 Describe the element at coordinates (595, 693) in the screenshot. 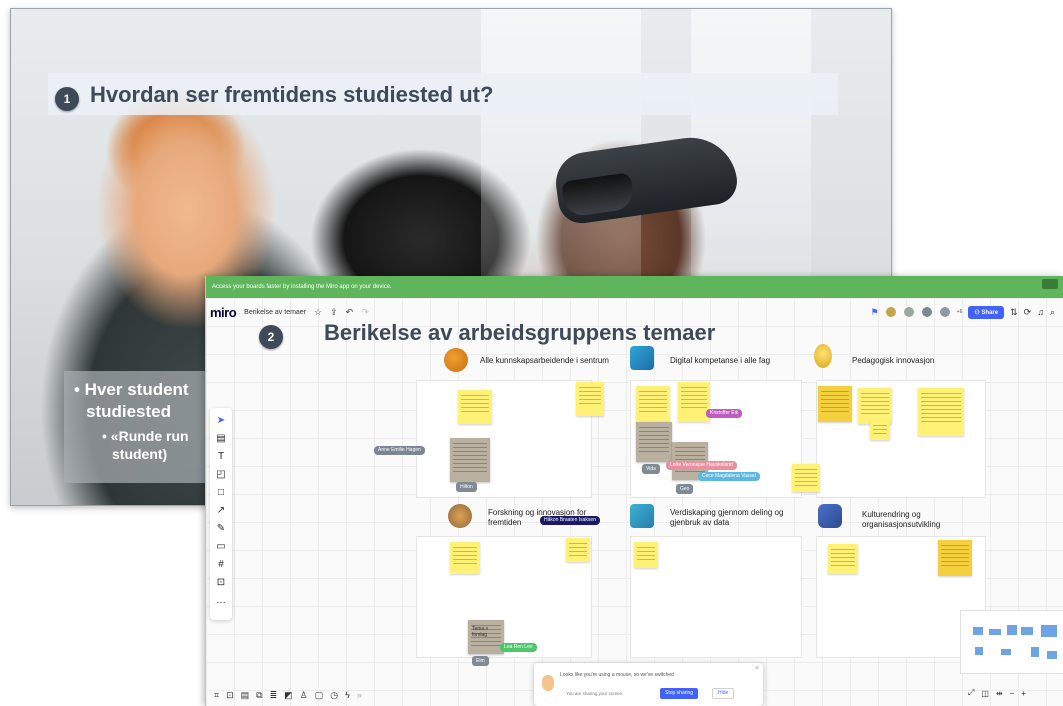

I see `toast-subtext: You are sharing your screen.` at that location.